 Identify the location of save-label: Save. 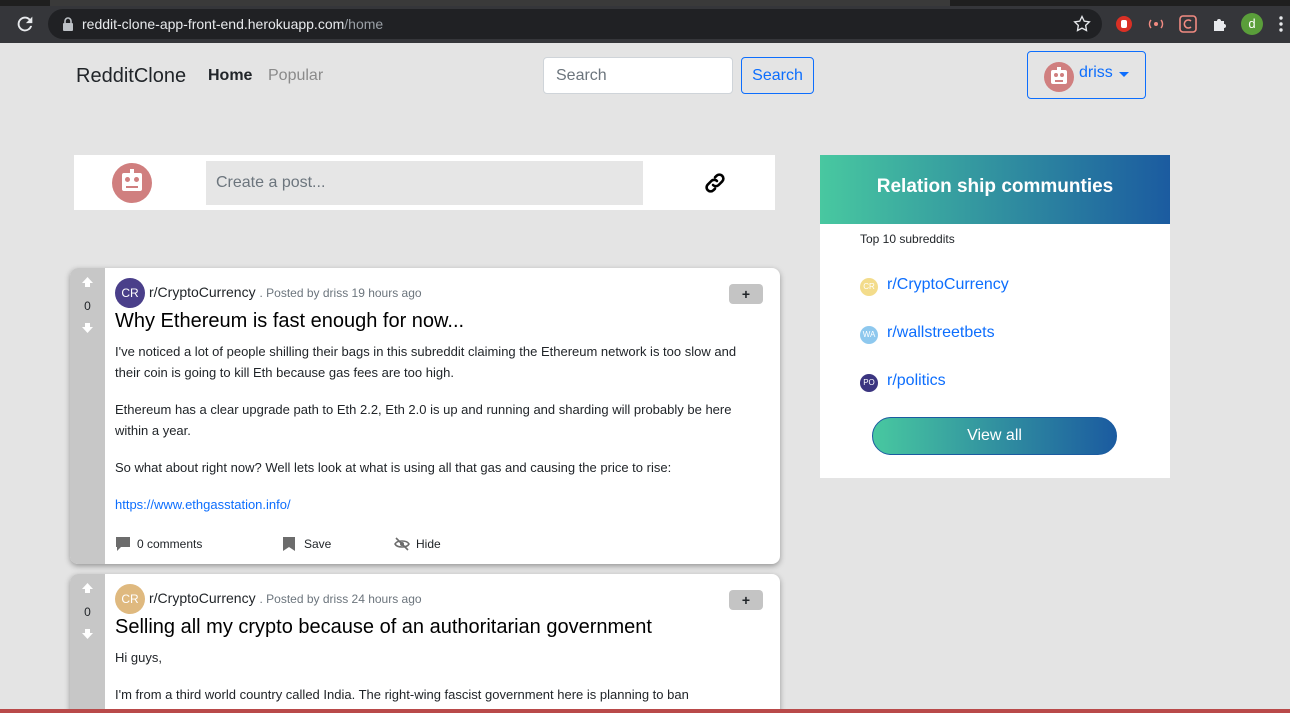
(318, 544).